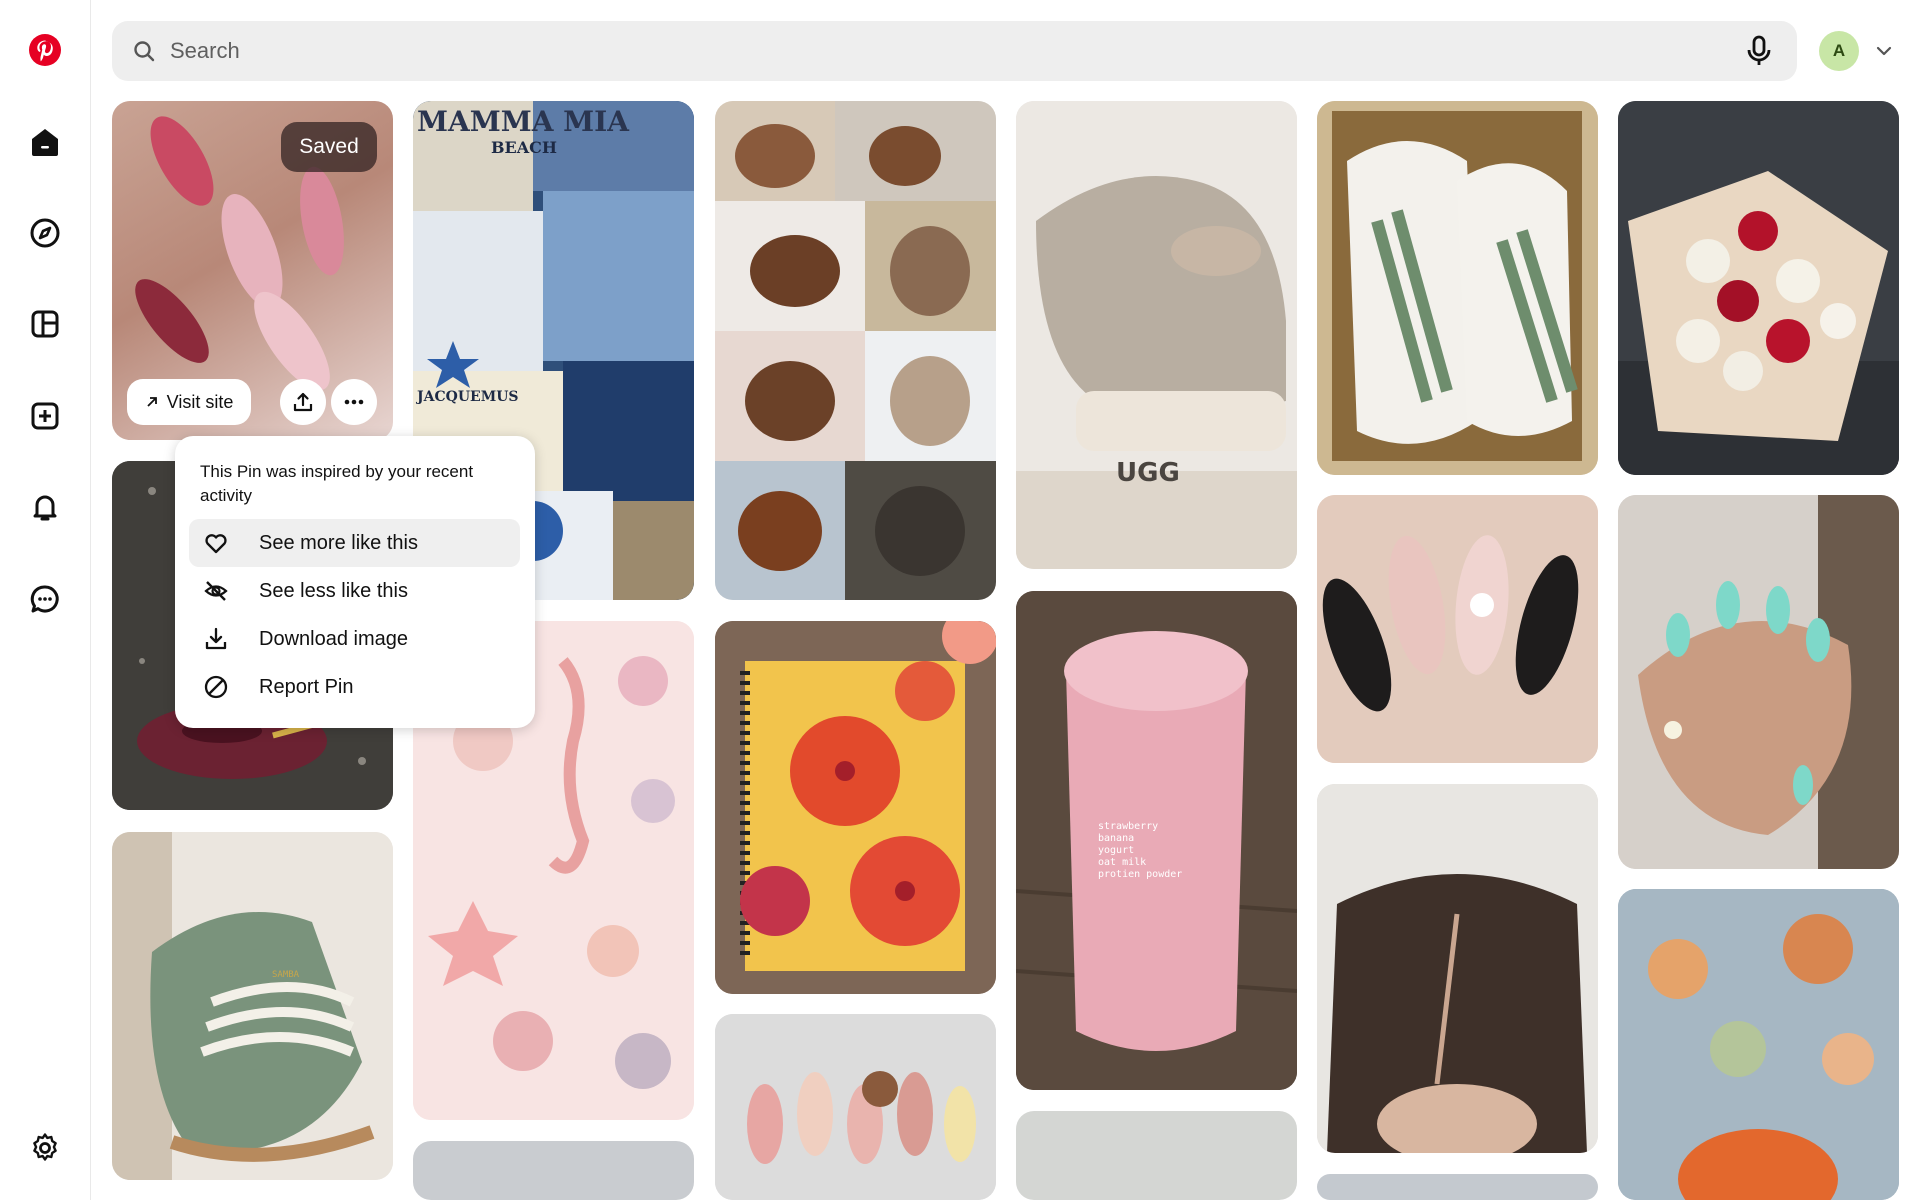 Image resolution: width=1920 pixels, height=1200 pixels. I want to click on shoe-logo-text: SAMBA, so click(286, 975).